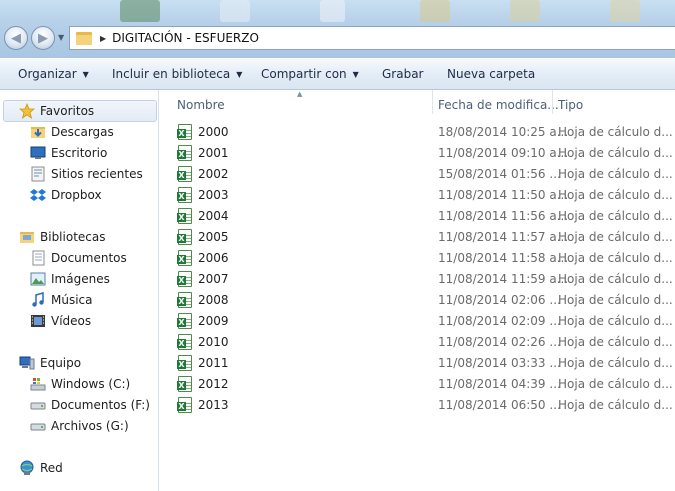  What do you see at coordinates (372, 38) in the screenshot?
I see `address-bar: ▶ DIGITACIÓN - ESFUERZO` at bounding box center [372, 38].